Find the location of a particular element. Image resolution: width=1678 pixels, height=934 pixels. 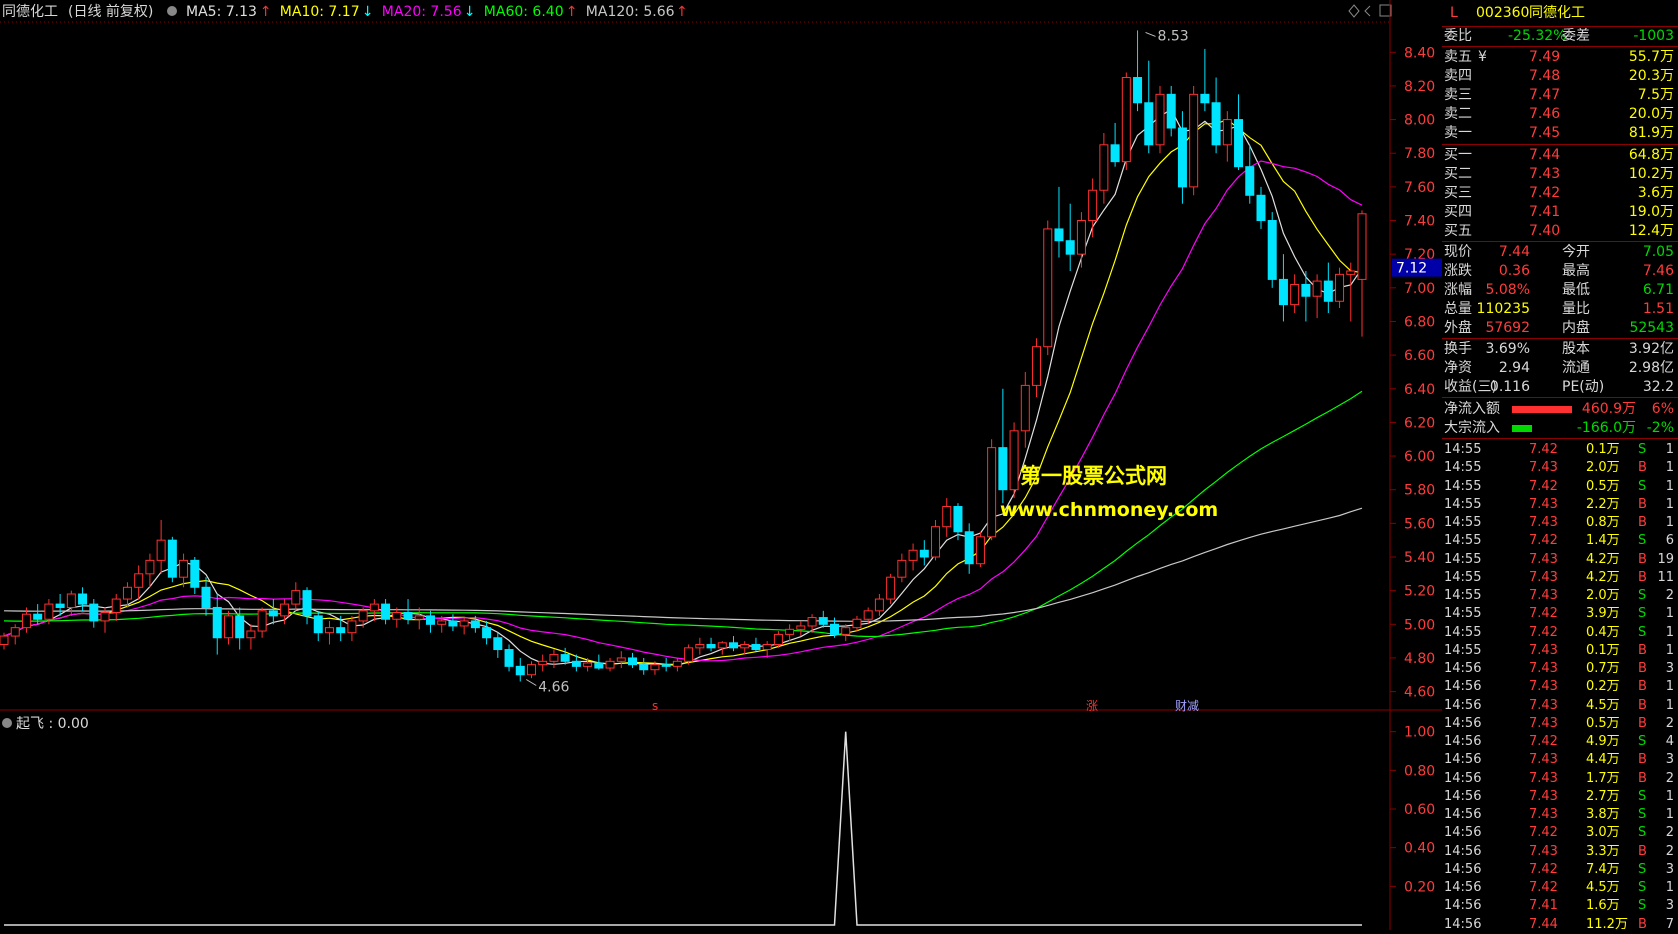

ma-legend-item: MA20: 7.56 is located at coordinates (422, 12).